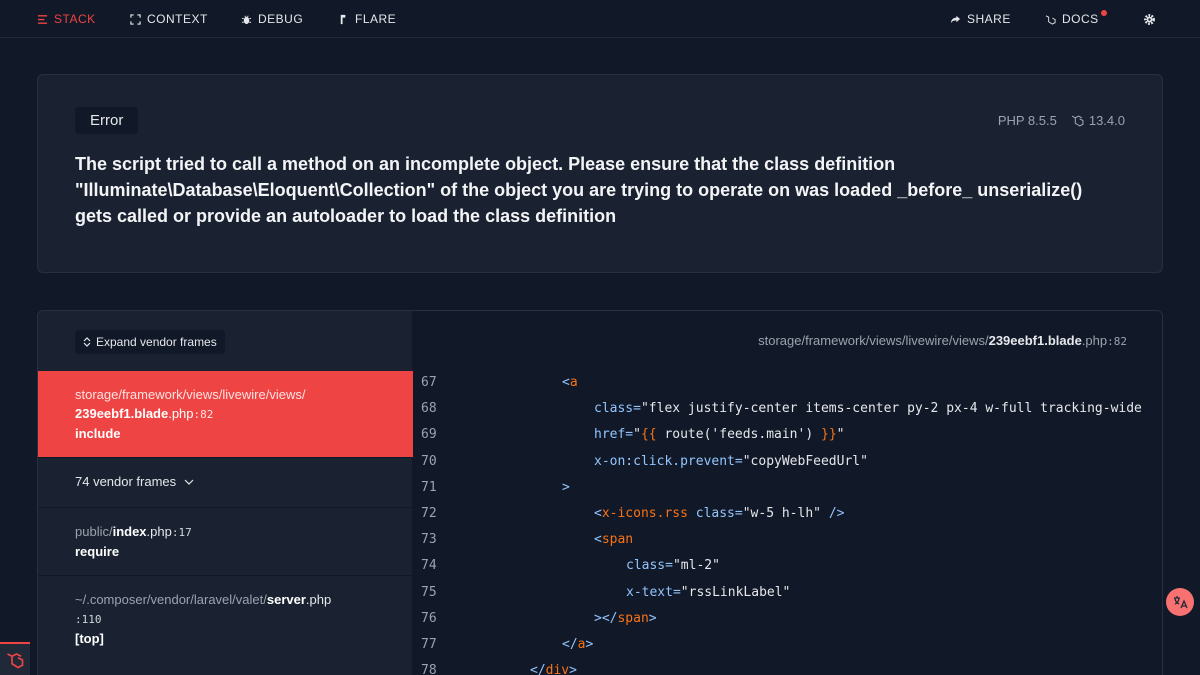 The width and height of the screenshot is (1200, 675). What do you see at coordinates (787, 383) in the screenshot?
I see `code-line: 67 <a` at bounding box center [787, 383].